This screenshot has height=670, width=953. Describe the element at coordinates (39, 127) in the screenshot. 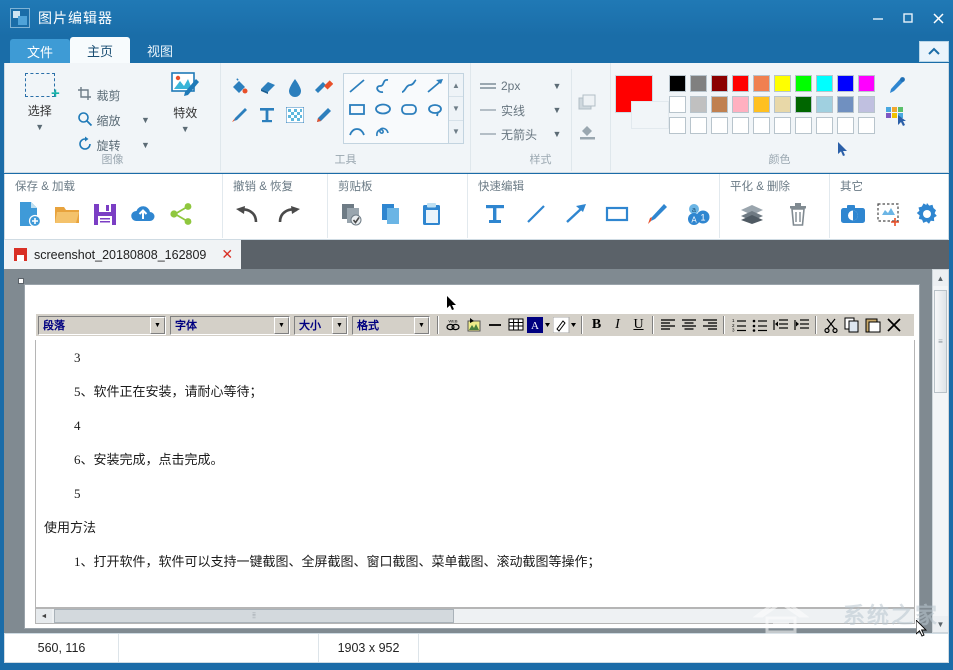

I see `select-dropdown-caret: ▼` at that location.